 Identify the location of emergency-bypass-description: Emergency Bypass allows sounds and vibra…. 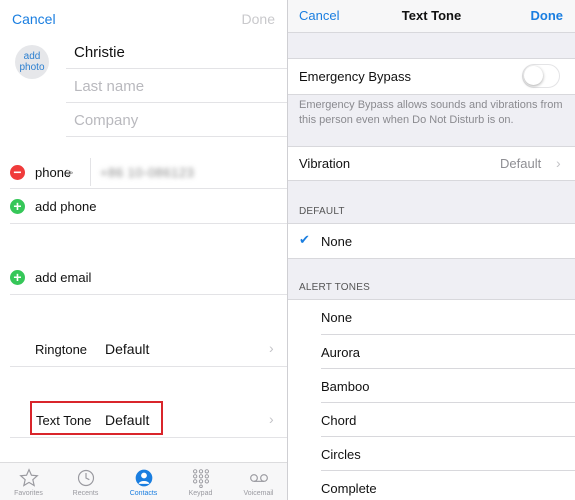
(431, 112).